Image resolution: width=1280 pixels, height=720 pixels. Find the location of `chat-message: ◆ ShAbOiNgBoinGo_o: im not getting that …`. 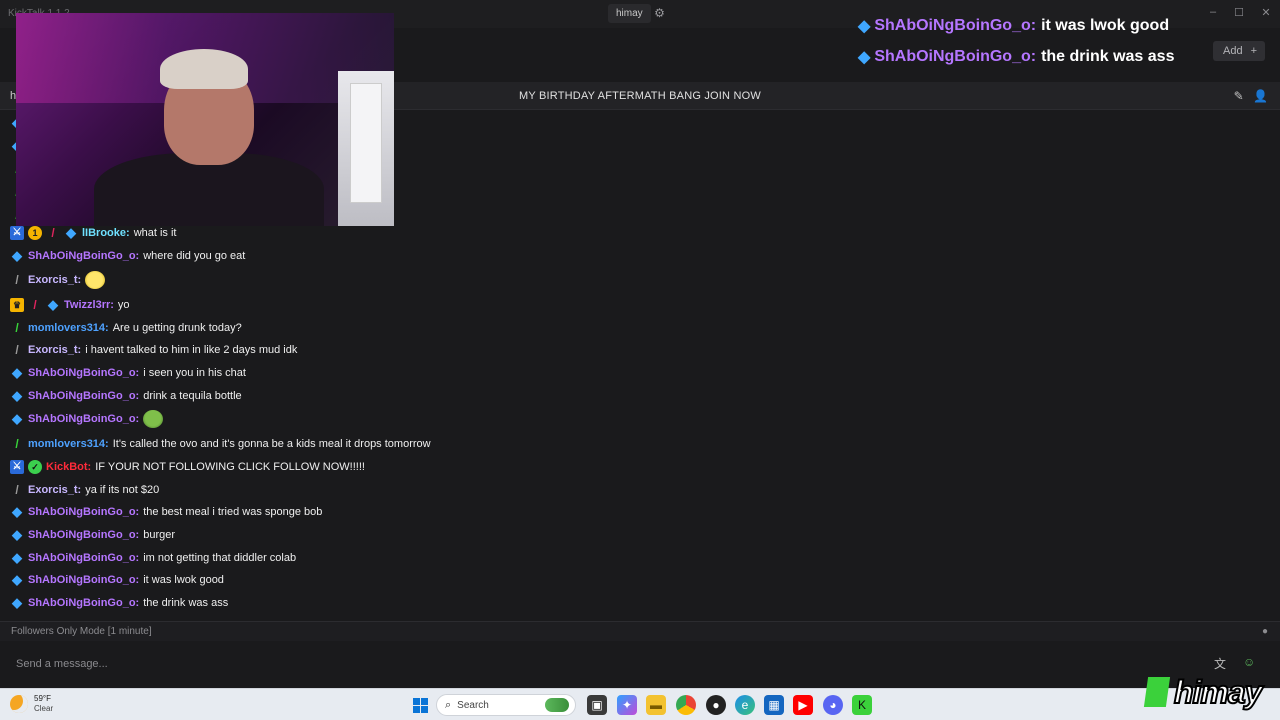

chat-message: ◆ ShAbOiNgBoinGo_o: im not getting that … is located at coordinates (153, 558).